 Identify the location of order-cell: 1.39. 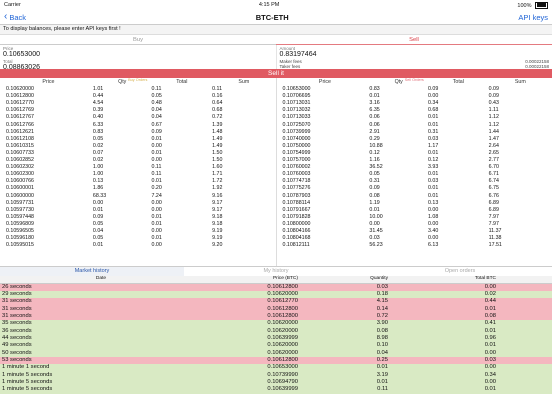
(217, 124).